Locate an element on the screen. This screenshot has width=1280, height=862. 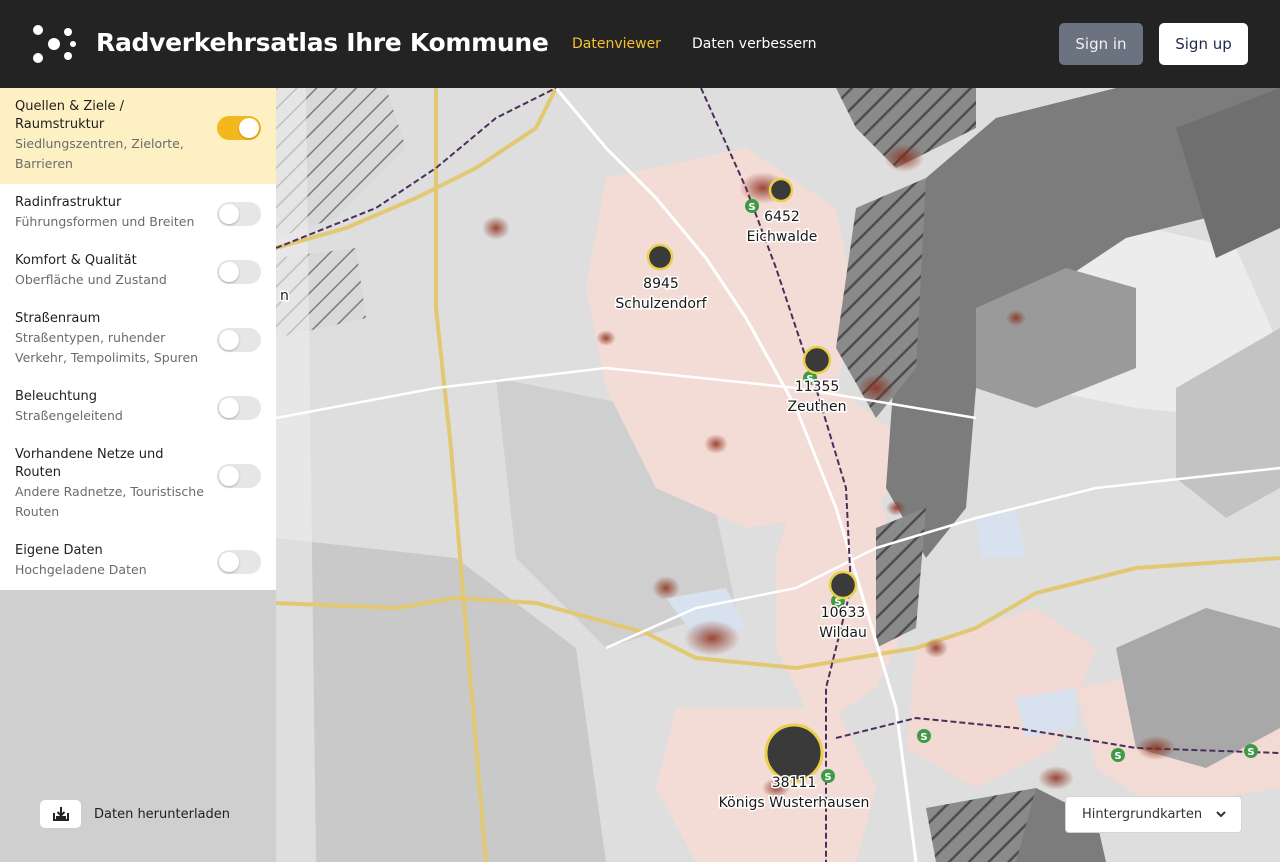
layer-subtitle: Oberfläche und Zustand is located at coordinates (91, 279).